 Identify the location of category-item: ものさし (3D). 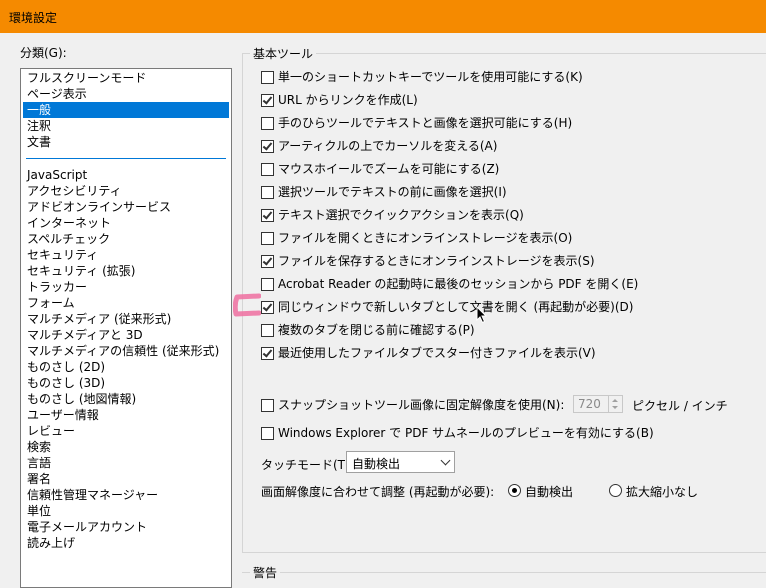
(126, 383).